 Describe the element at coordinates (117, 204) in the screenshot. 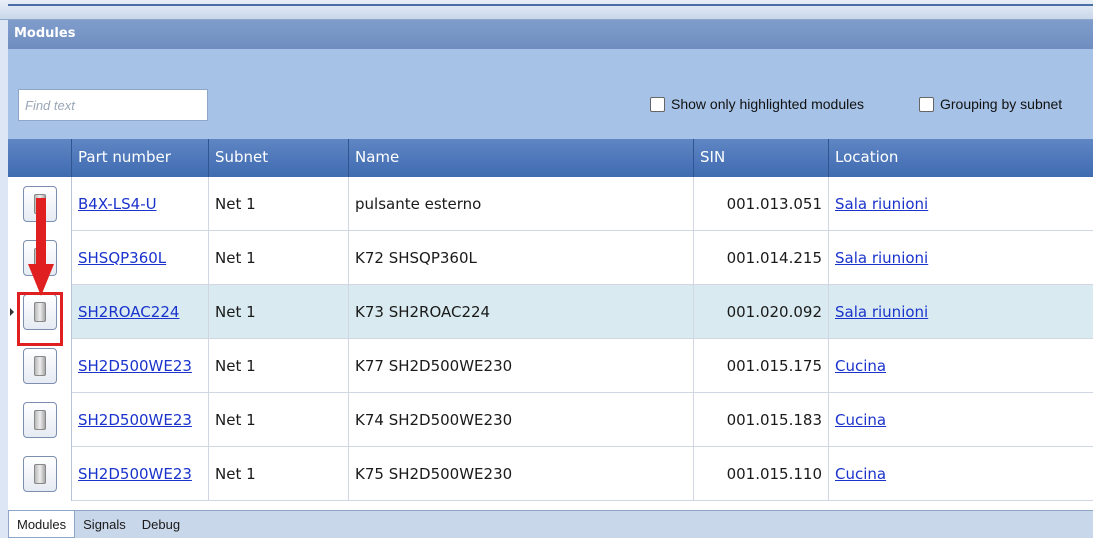

I see `part-number-link: B4X-LS4-U` at that location.